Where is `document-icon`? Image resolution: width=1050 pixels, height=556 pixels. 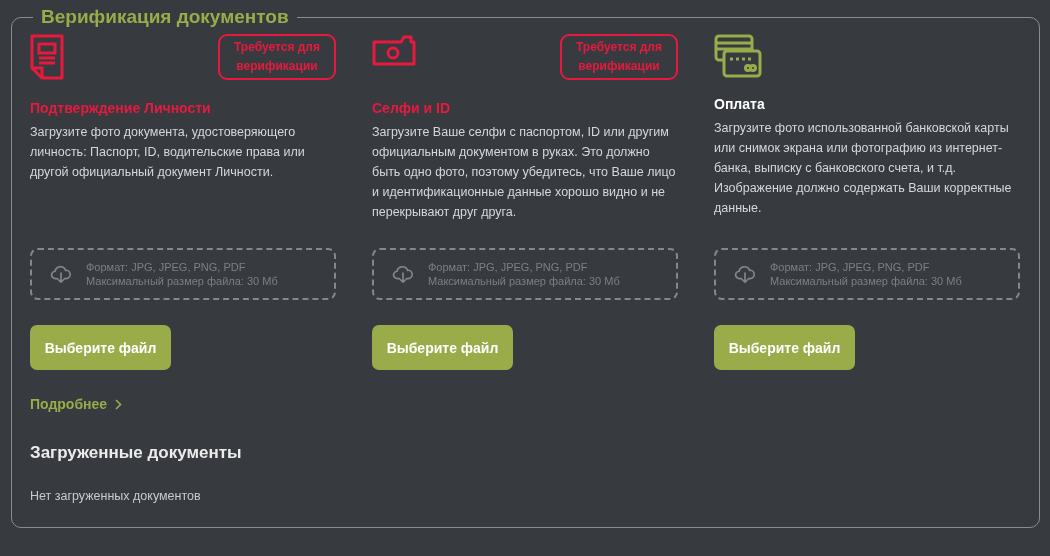 document-icon is located at coordinates (47, 57).